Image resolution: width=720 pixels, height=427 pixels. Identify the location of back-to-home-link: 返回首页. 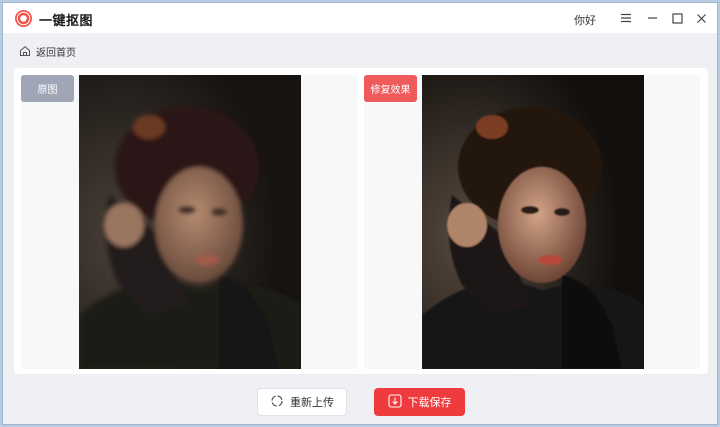
(47, 51).